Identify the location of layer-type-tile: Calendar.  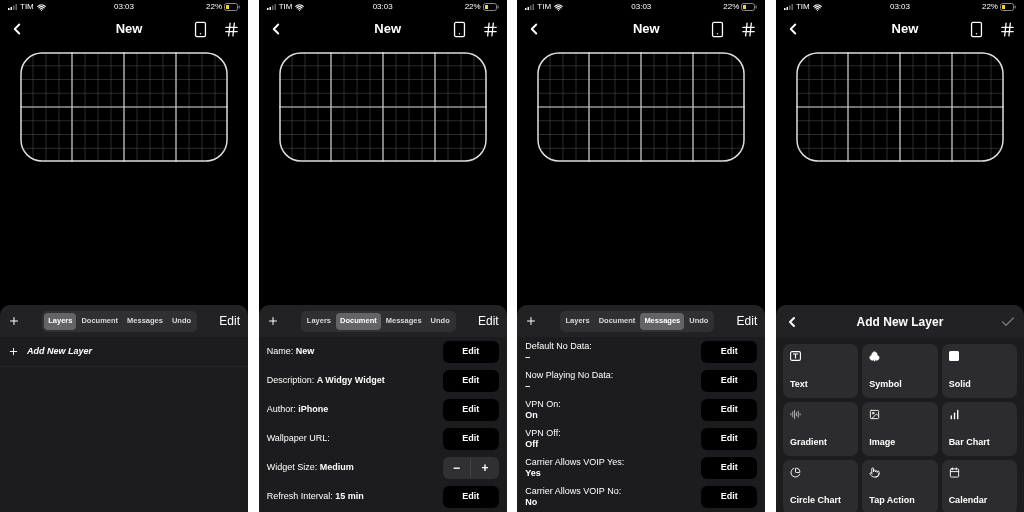
(979, 486).